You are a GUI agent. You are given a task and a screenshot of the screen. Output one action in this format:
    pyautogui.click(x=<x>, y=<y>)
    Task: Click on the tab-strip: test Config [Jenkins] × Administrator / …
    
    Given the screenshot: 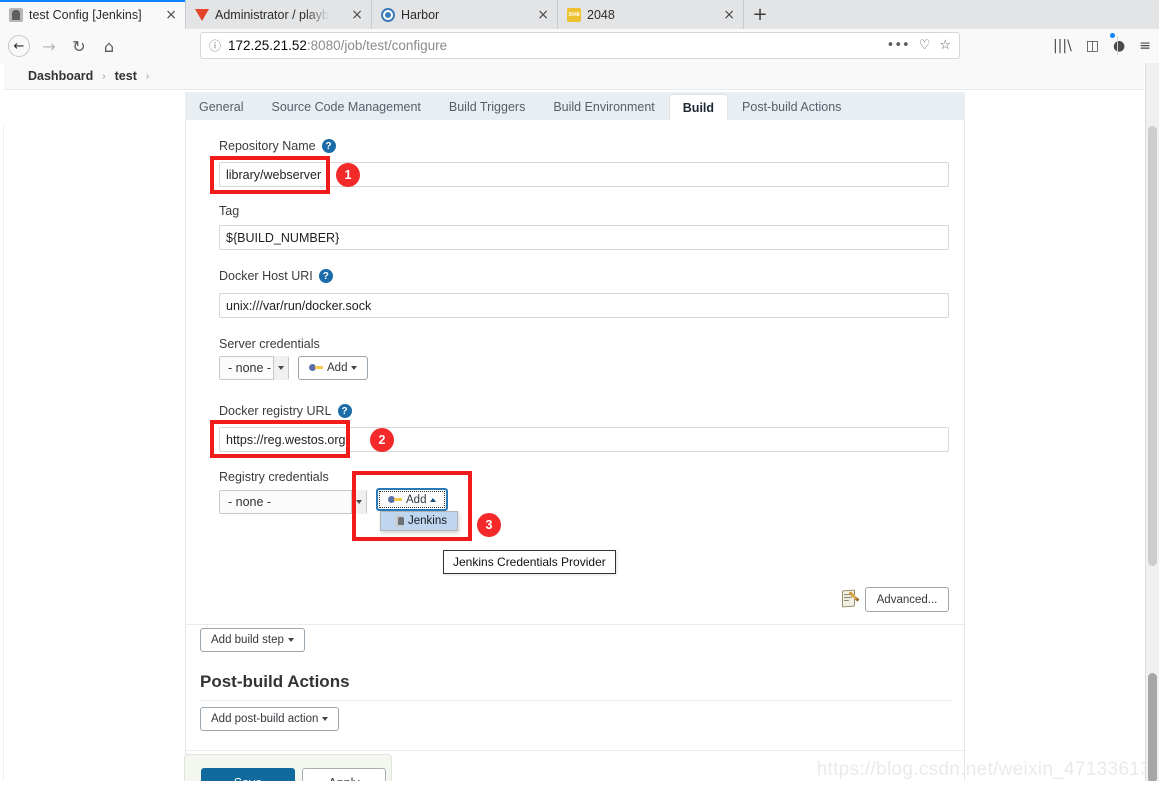 What is the action you would take?
    pyautogui.click(x=579, y=14)
    